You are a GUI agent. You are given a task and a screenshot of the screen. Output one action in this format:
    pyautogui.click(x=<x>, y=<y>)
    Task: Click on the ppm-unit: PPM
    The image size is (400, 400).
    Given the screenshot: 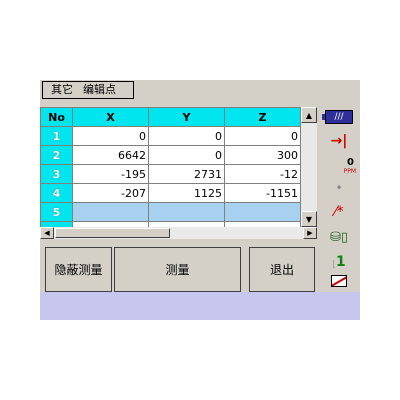 What is the action you would take?
    pyautogui.click(x=349, y=171)
    